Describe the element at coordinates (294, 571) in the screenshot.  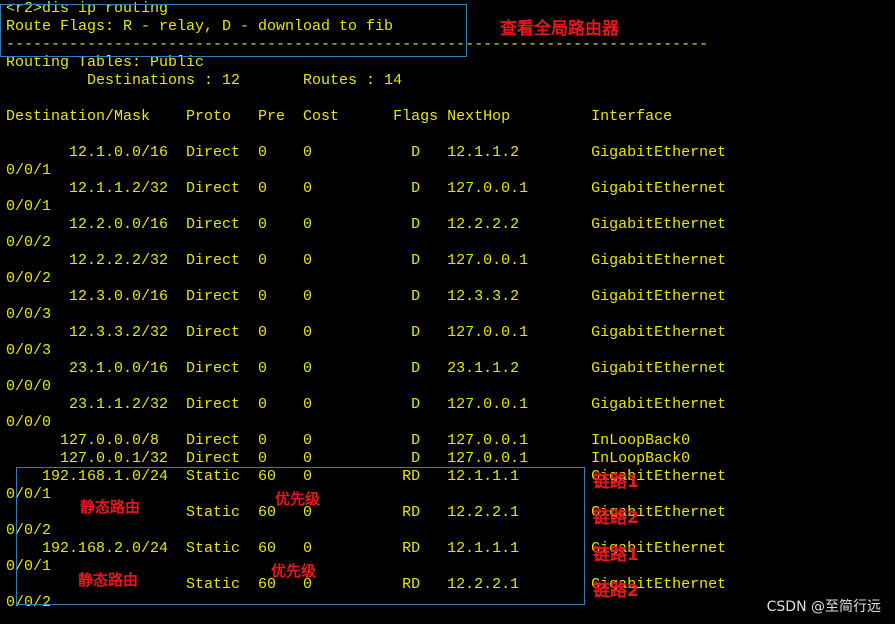
I see `annotation-priority-2: 优先级` at that location.